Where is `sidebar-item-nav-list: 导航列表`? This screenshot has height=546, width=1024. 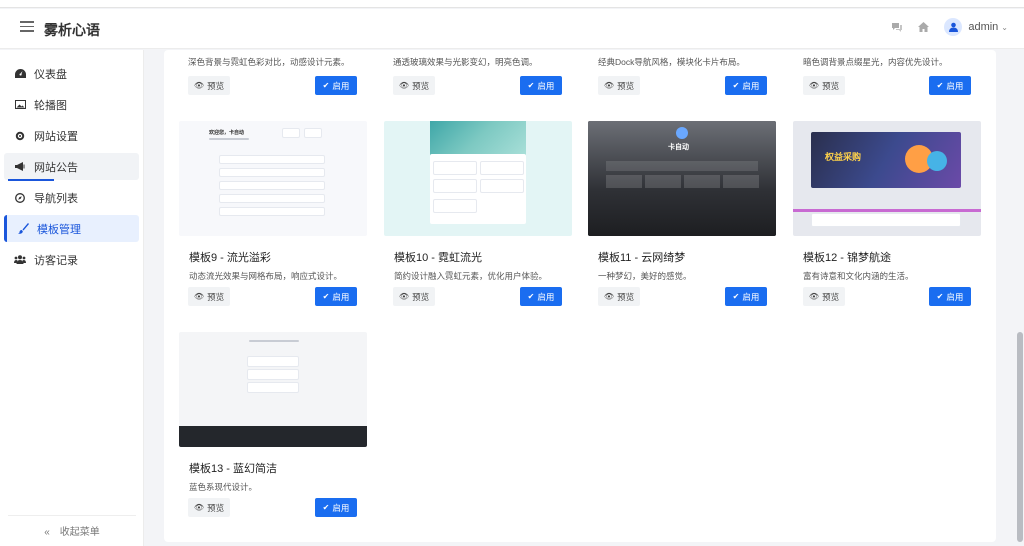
sidebar-item-nav-list: 导航列表 is located at coordinates (71, 197).